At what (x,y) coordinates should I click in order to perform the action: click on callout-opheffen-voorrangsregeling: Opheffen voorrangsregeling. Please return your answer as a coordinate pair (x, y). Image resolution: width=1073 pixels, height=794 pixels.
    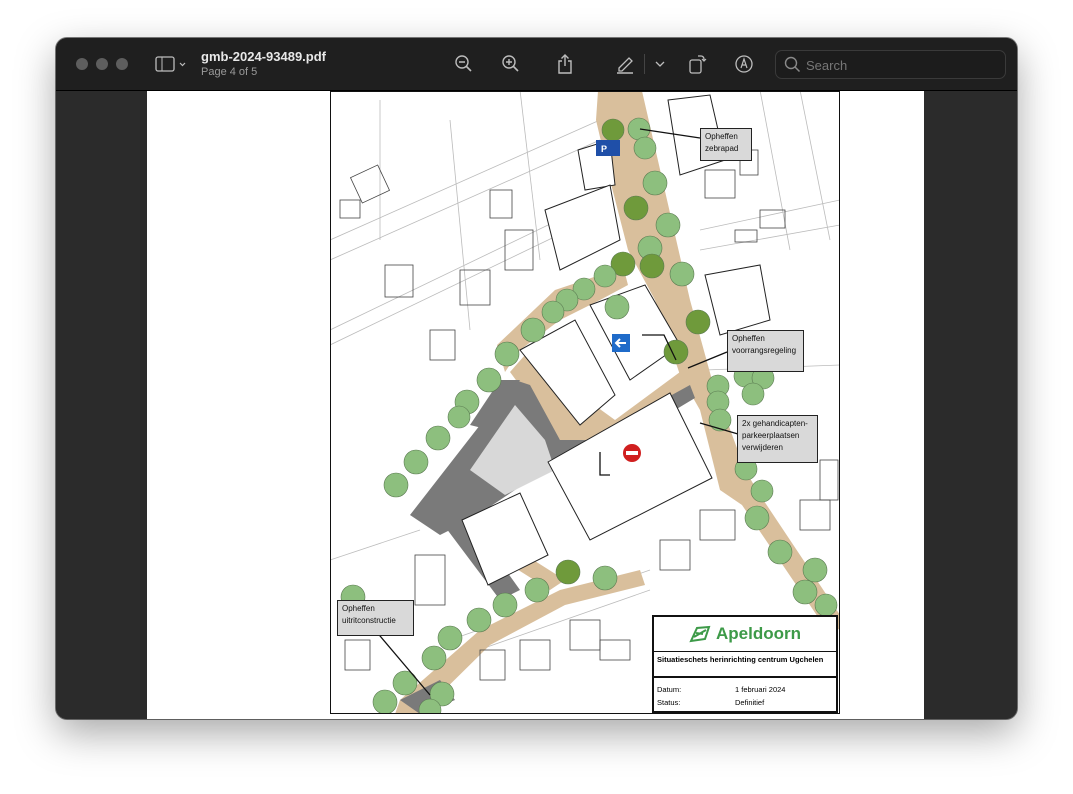
    Looking at the image, I should click on (765, 351).